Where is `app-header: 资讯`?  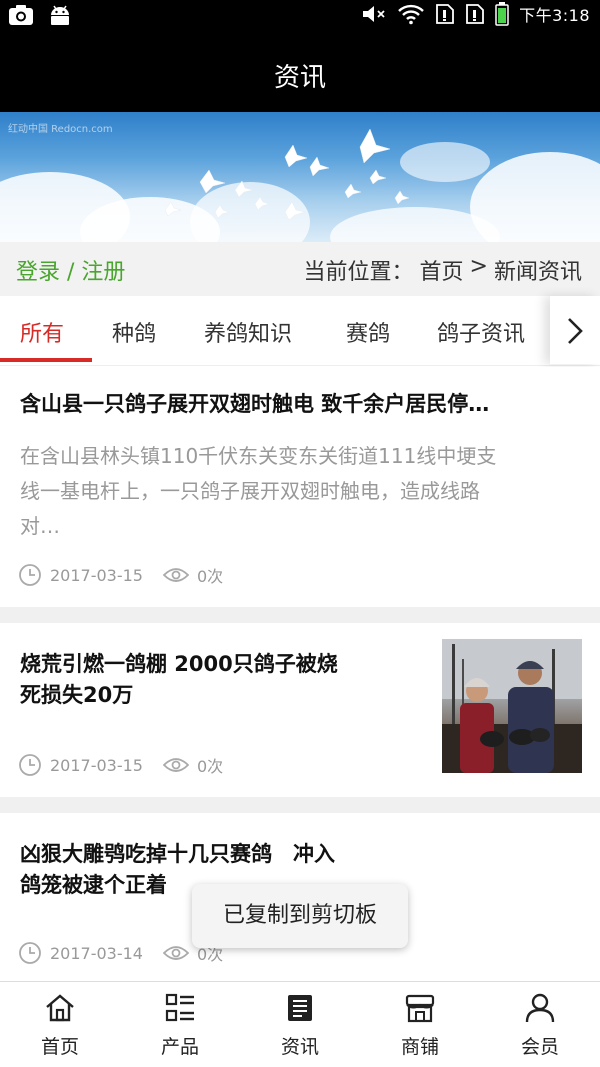
app-header: 资讯 is located at coordinates (300, 72).